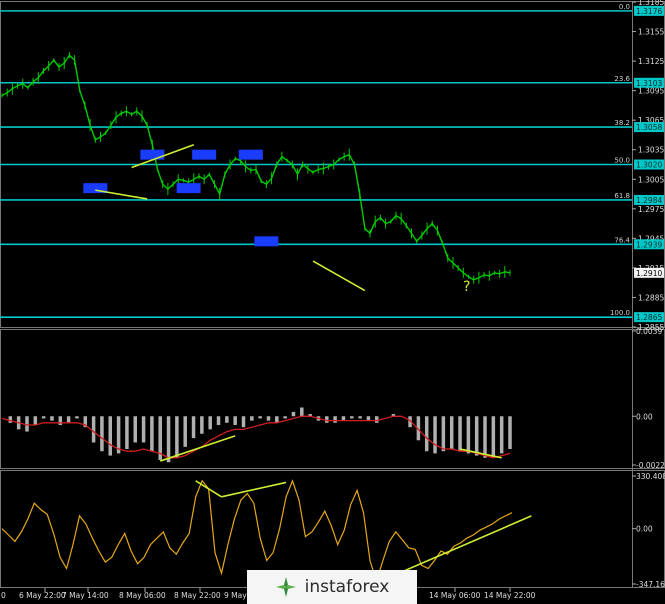 The image size is (665, 604). What do you see at coordinates (649, 127) in the screenshot?
I see `fib-value-label: 1.3058` at bounding box center [649, 127].